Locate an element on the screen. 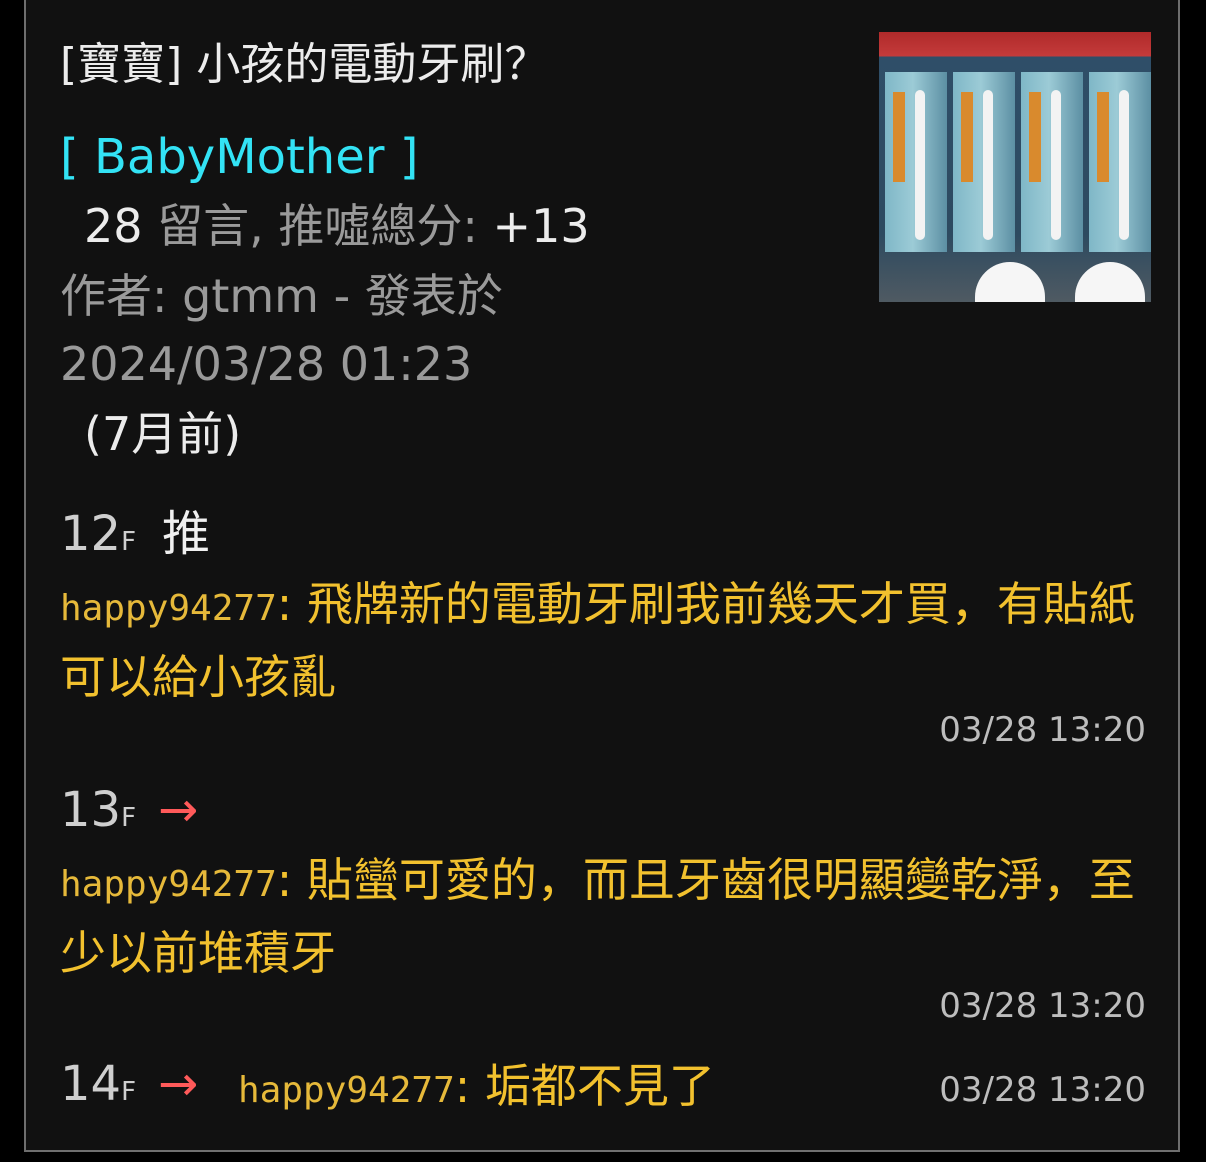 The width and height of the screenshot is (1206, 1162). post-thumbnail is located at coordinates (1015, 167).